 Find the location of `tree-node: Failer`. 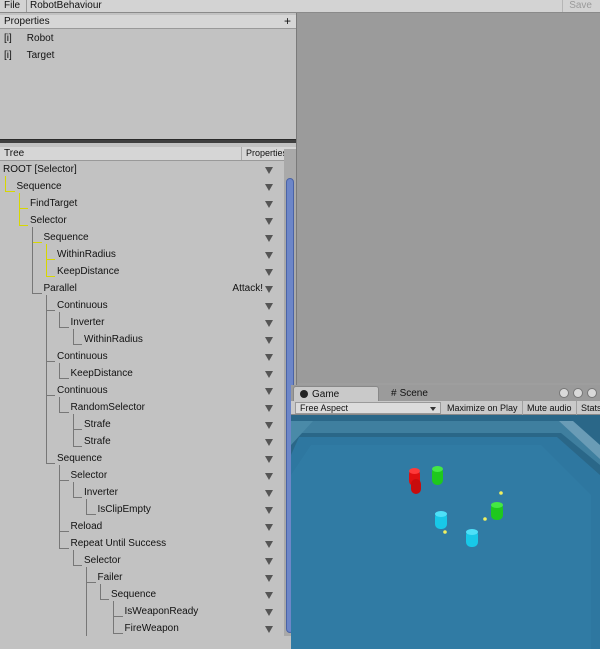

tree-node: Failer is located at coordinates (110, 578).